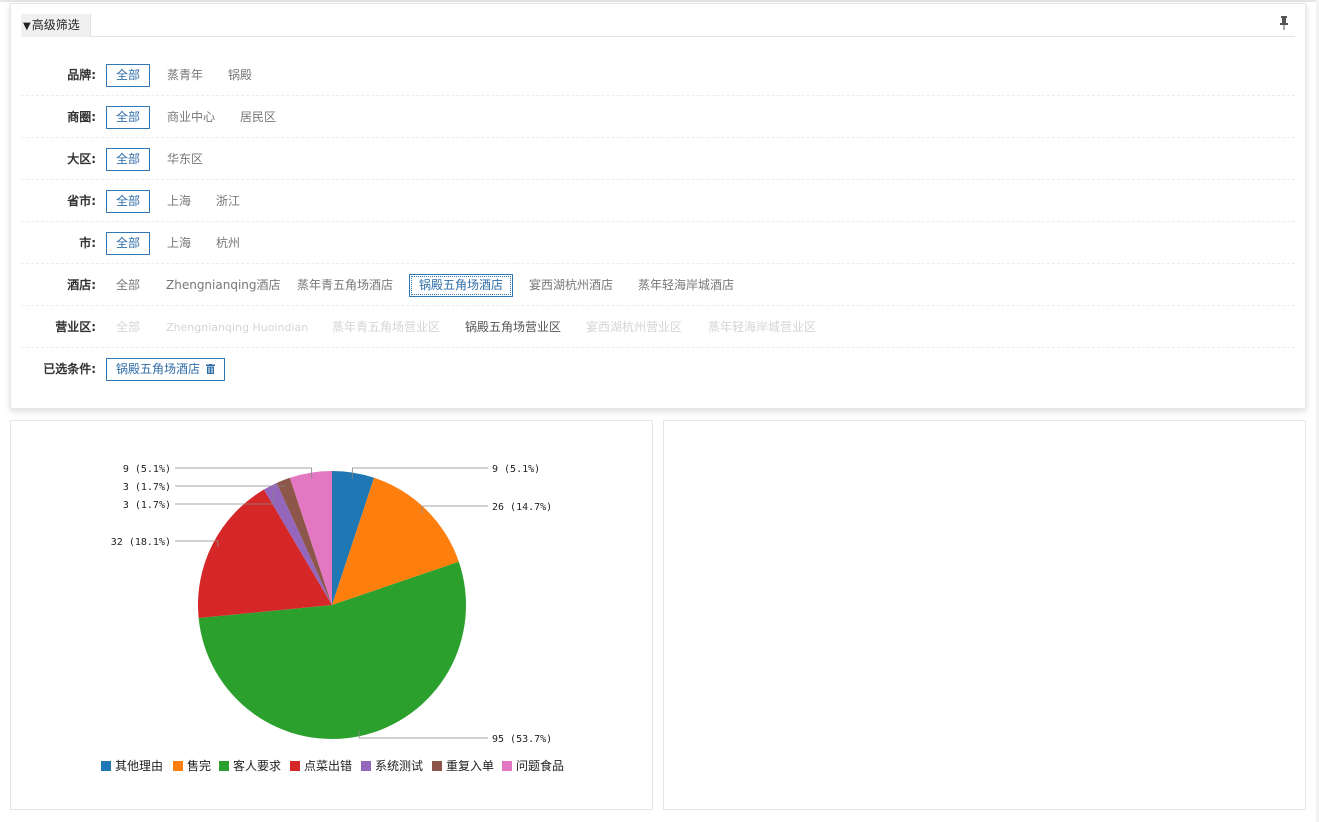 The height and width of the screenshot is (822, 1319). I want to click on option: 居民区, so click(258, 117).